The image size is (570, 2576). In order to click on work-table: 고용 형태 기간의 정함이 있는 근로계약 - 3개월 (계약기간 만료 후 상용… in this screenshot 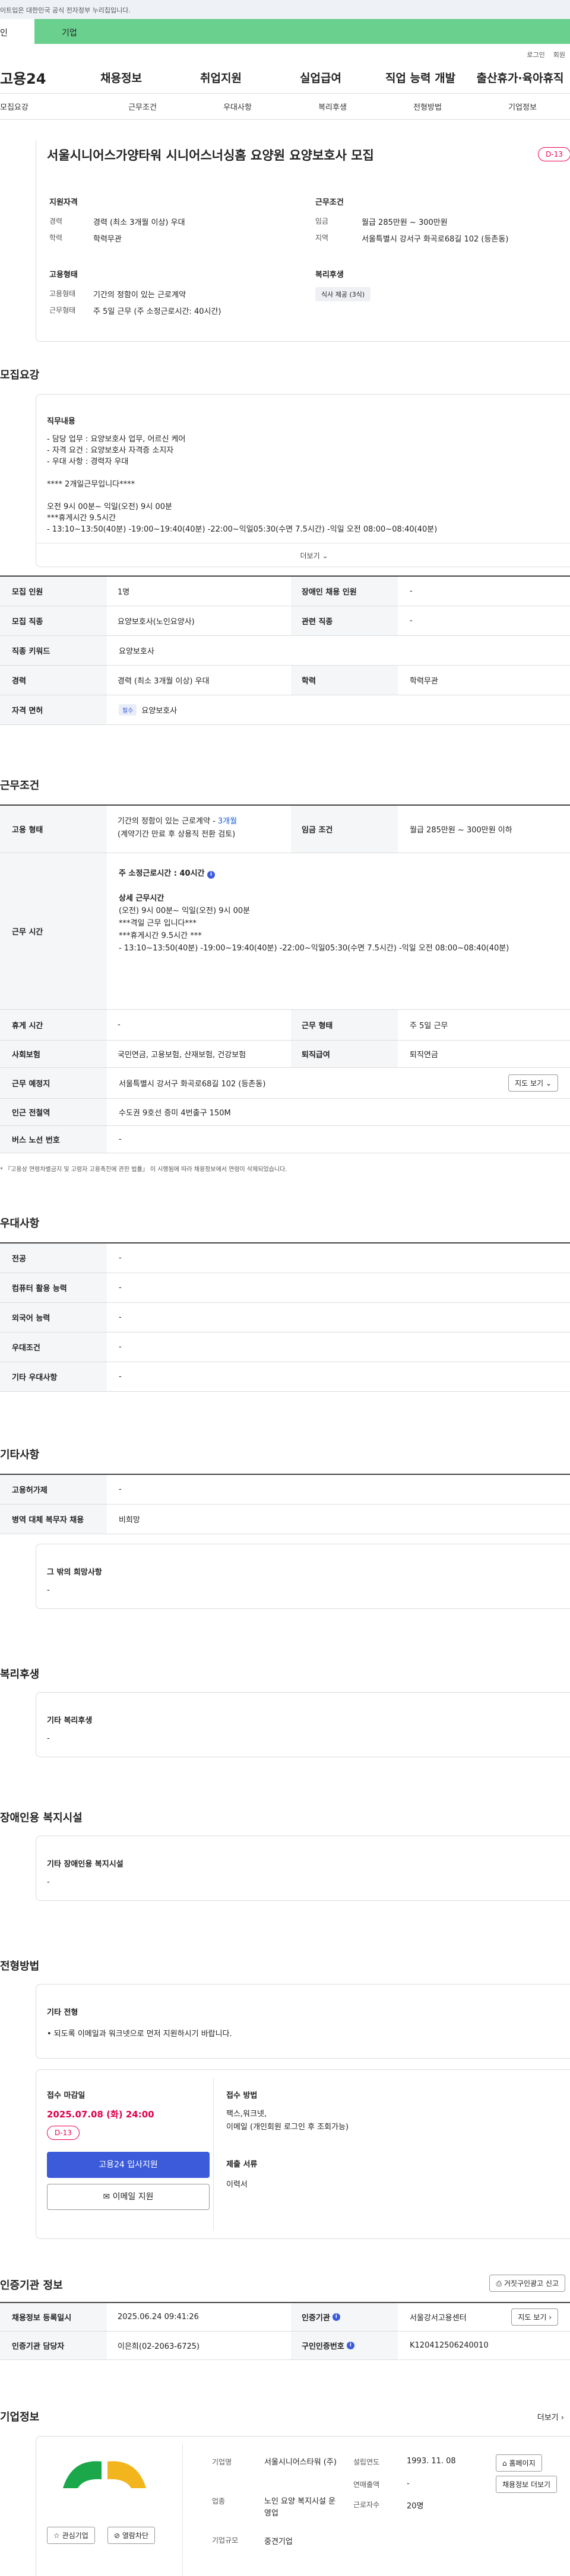, I will do `click(285, 978)`.